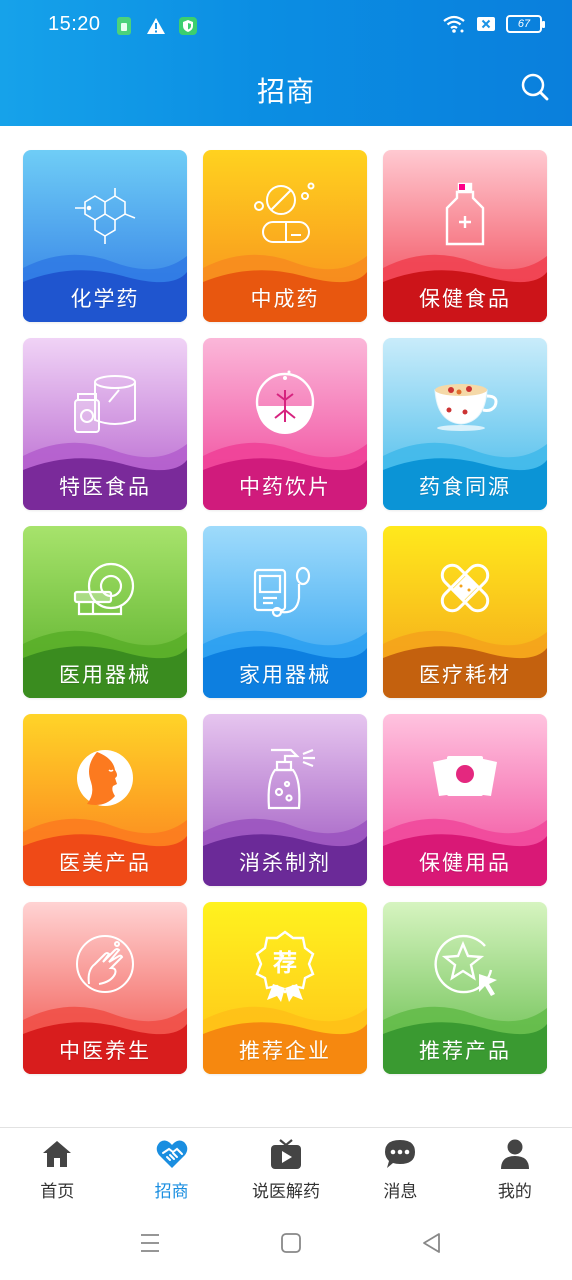 This screenshot has height=1280, width=572. What do you see at coordinates (285, 1051) in the screenshot?
I see `category-label: 推荐企业` at bounding box center [285, 1051].